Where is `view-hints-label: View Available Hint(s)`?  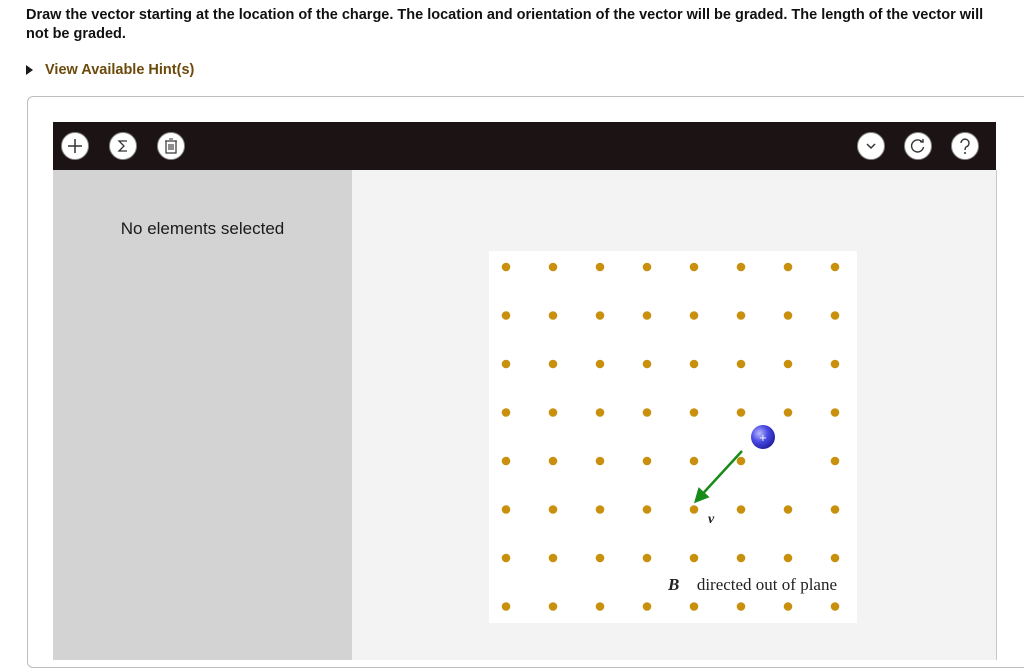
view-hints-label: View Available Hint(s) is located at coordinates (120, 70).